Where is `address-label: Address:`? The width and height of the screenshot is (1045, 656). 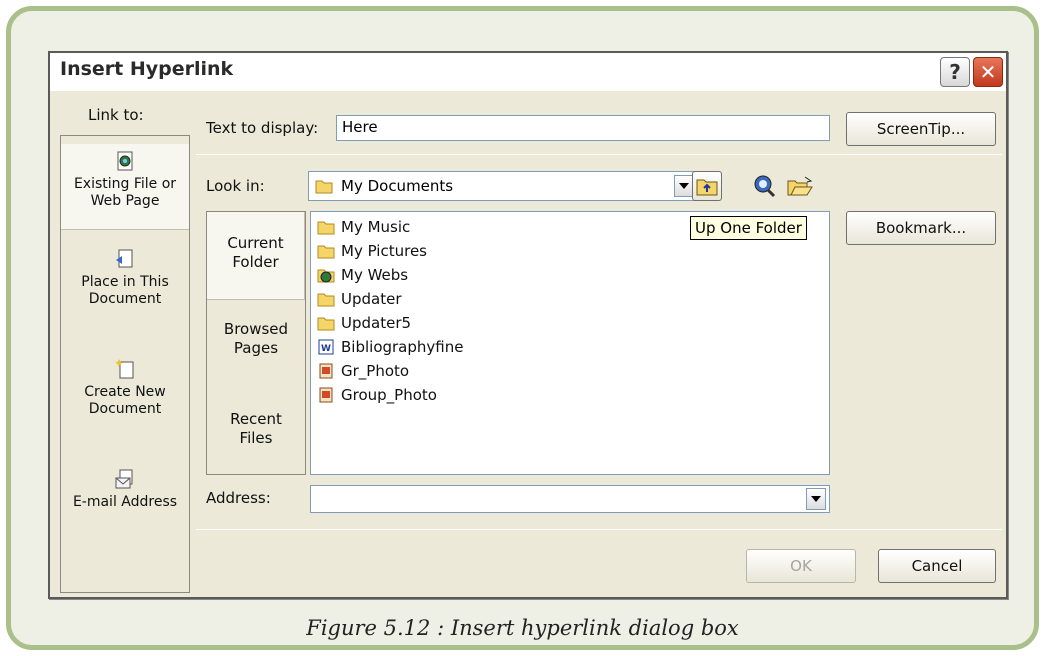 address-label: Address: is located at coordinates (238, 498).